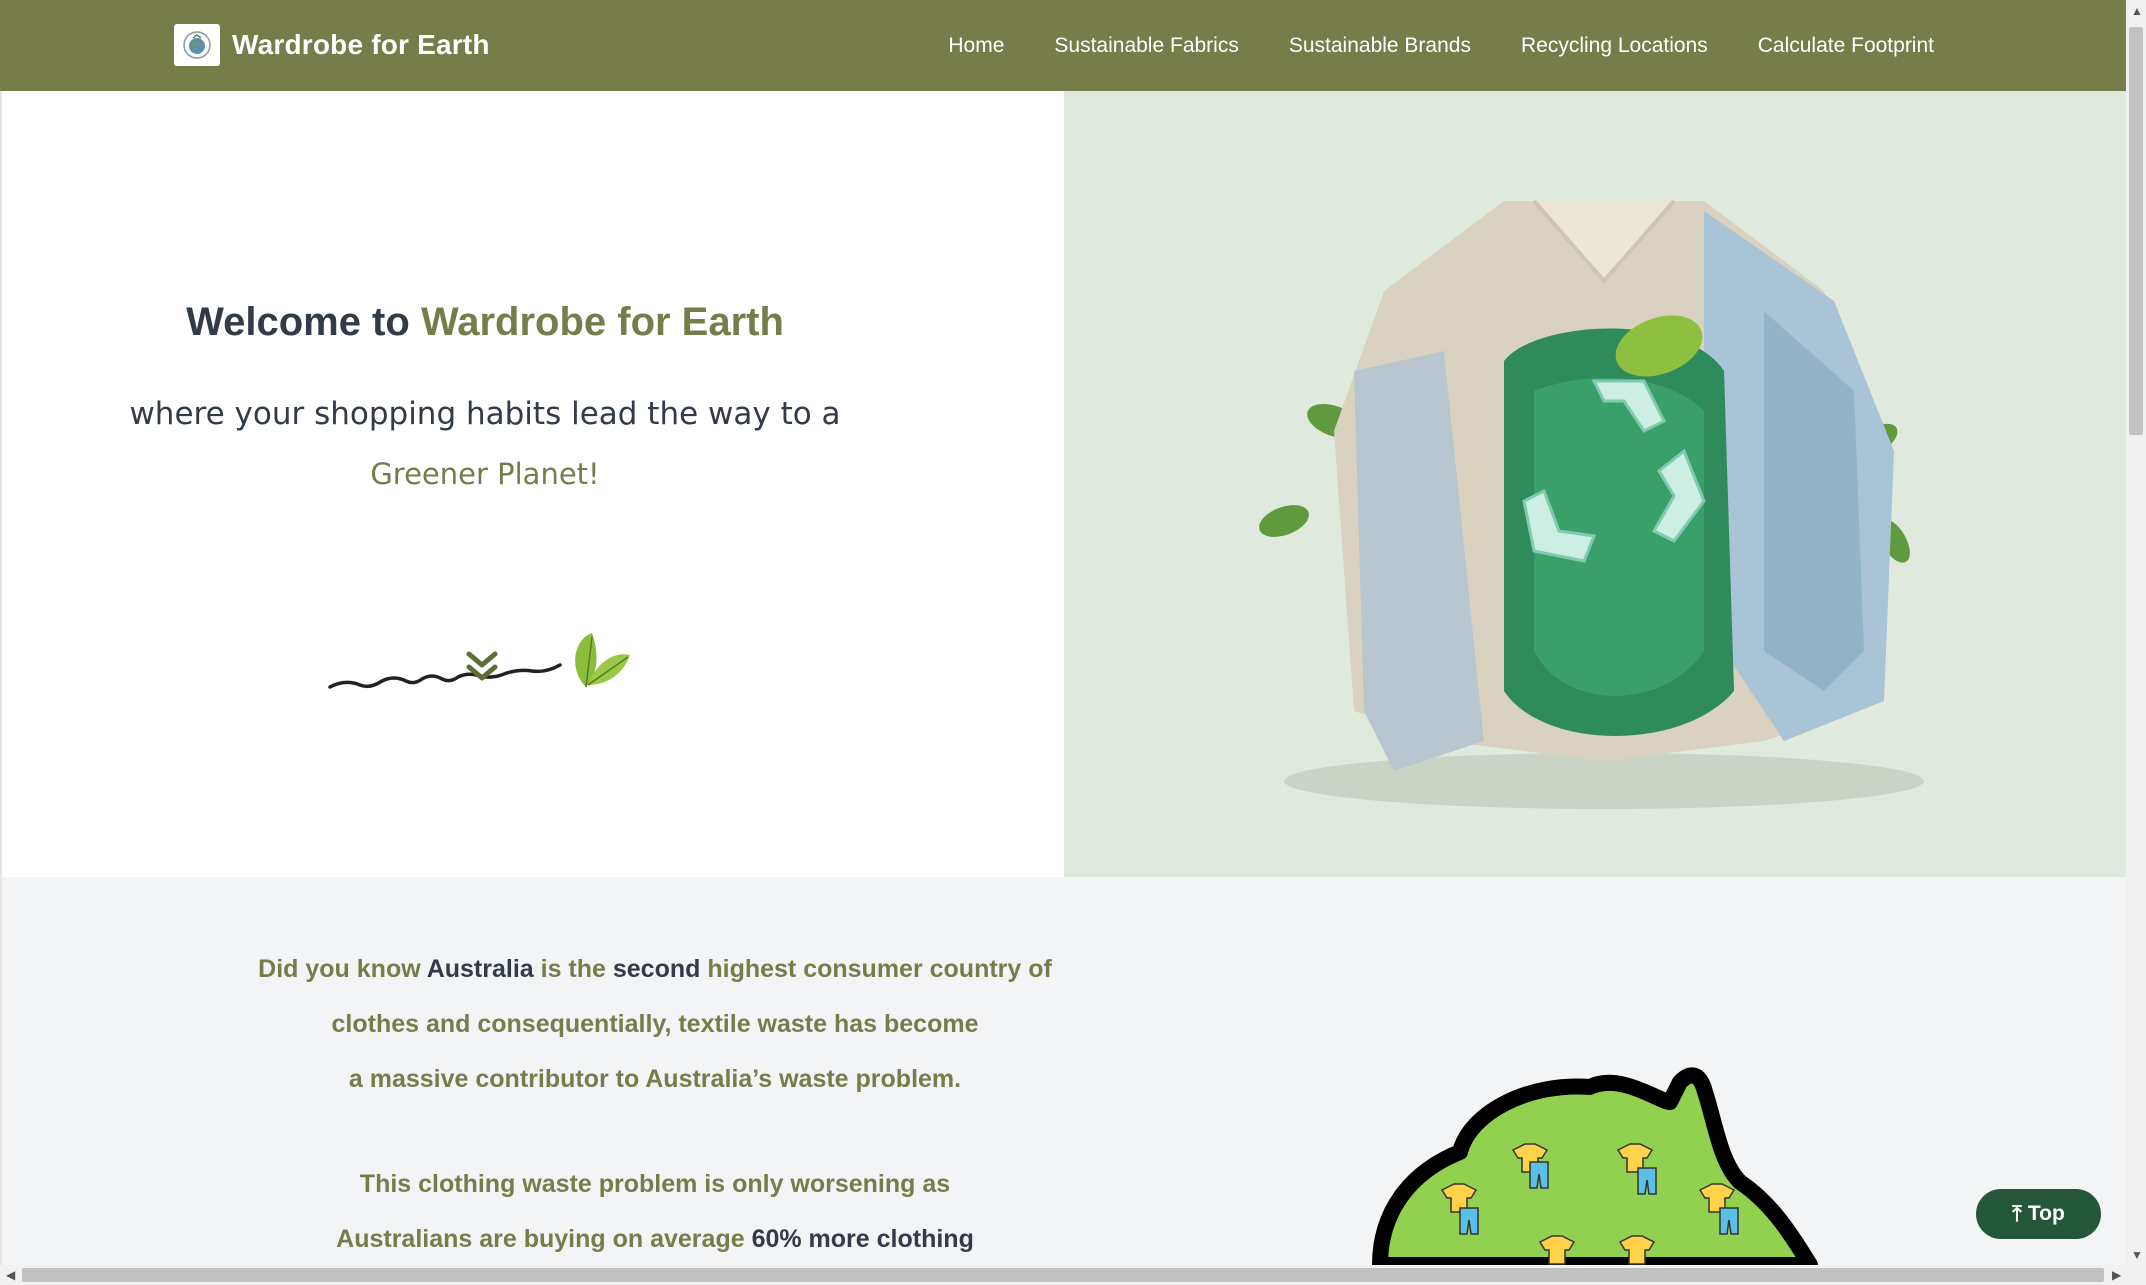 The height and width of the screenshot is (1285, 2146). What do you see at coordinates (197, 45) in the screenshot?
I see `recycle-globe-icon` at bounding box center [197, 45].